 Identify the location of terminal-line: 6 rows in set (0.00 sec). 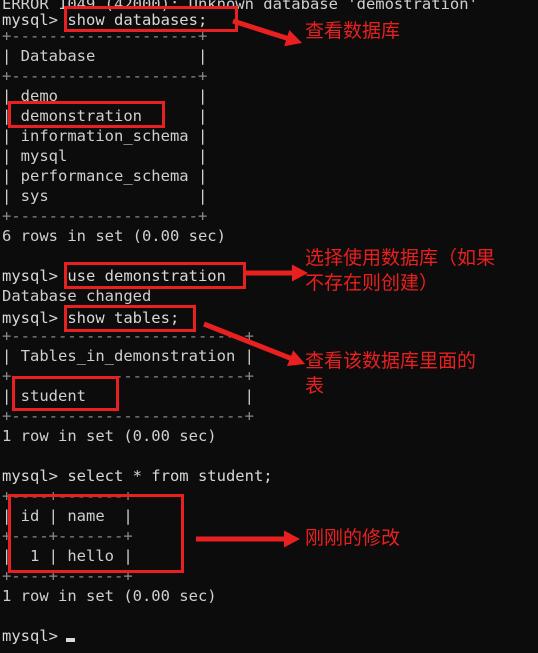
(114, 236).